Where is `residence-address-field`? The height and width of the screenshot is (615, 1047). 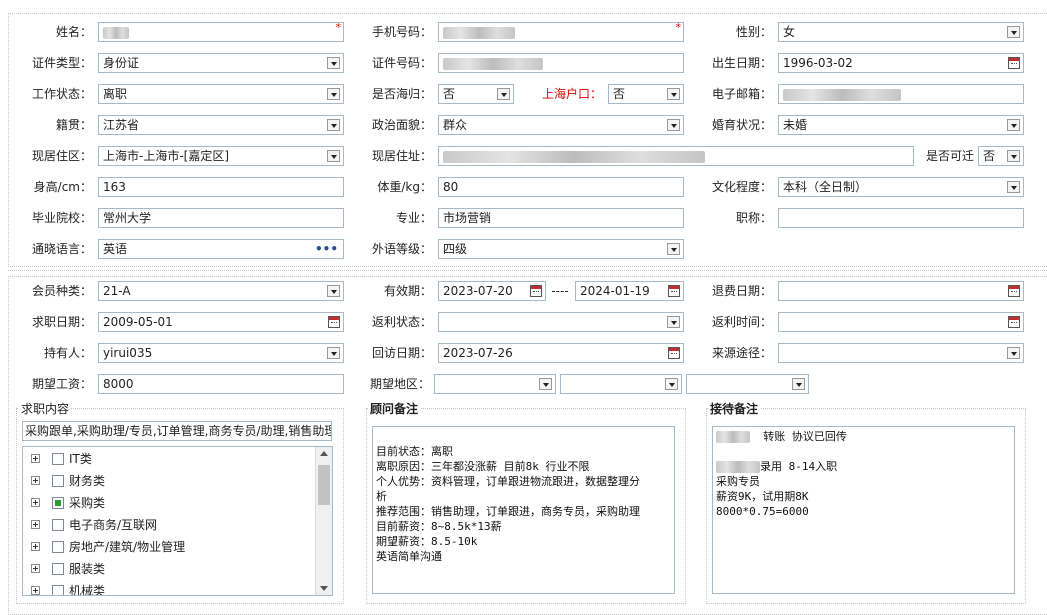
residence-address-field is located at coordinates (676, 156).